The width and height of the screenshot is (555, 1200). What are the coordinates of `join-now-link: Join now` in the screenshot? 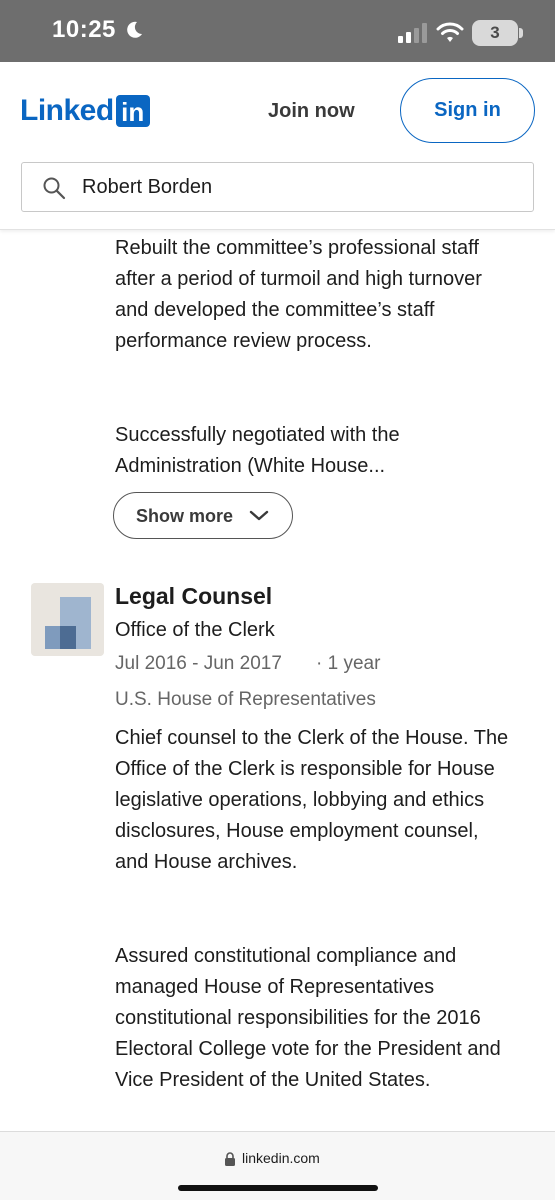 It's located at (311, 111).